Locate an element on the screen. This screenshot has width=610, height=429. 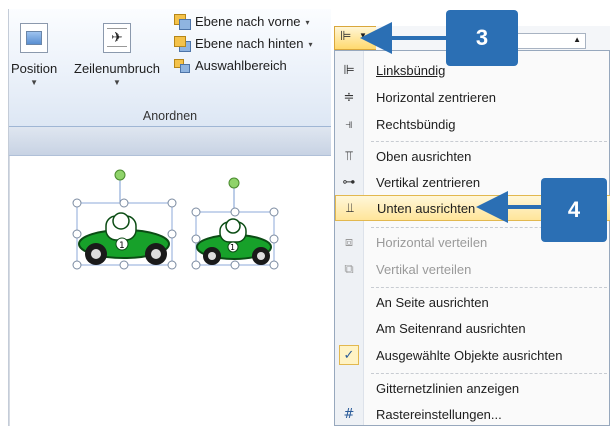
annotation-overlay is located at coordinates (451, 122).